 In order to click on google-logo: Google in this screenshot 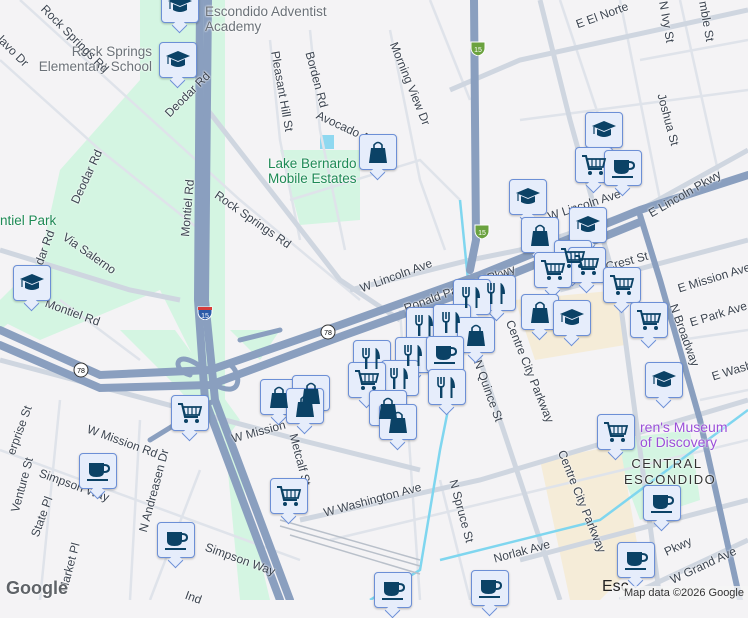, I will do `click(37, 588)`.